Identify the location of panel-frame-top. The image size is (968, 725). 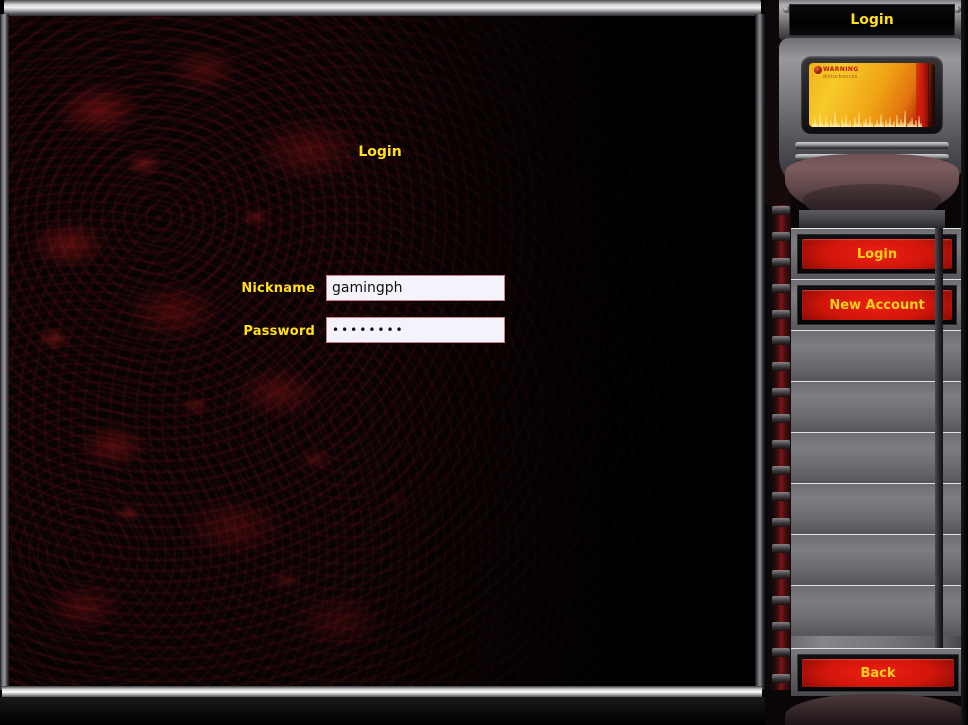
(382, 8).